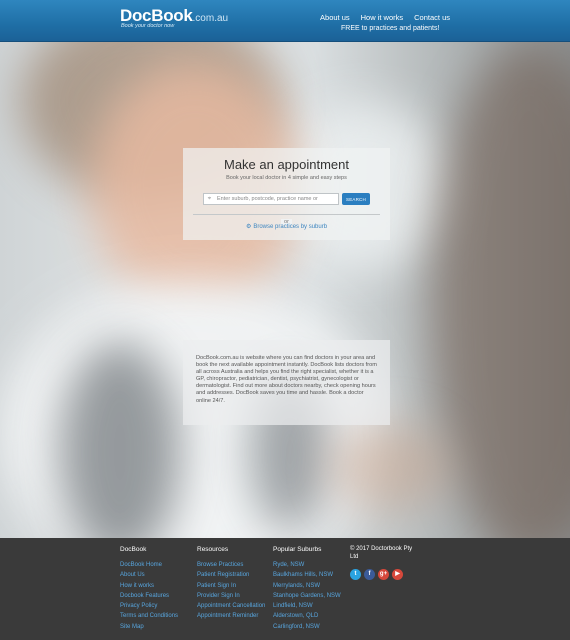 Image resolution: width=570 pixels, height=640 pixels. I want to click on footer-link: Ryde, NSW, so click(307, 565).